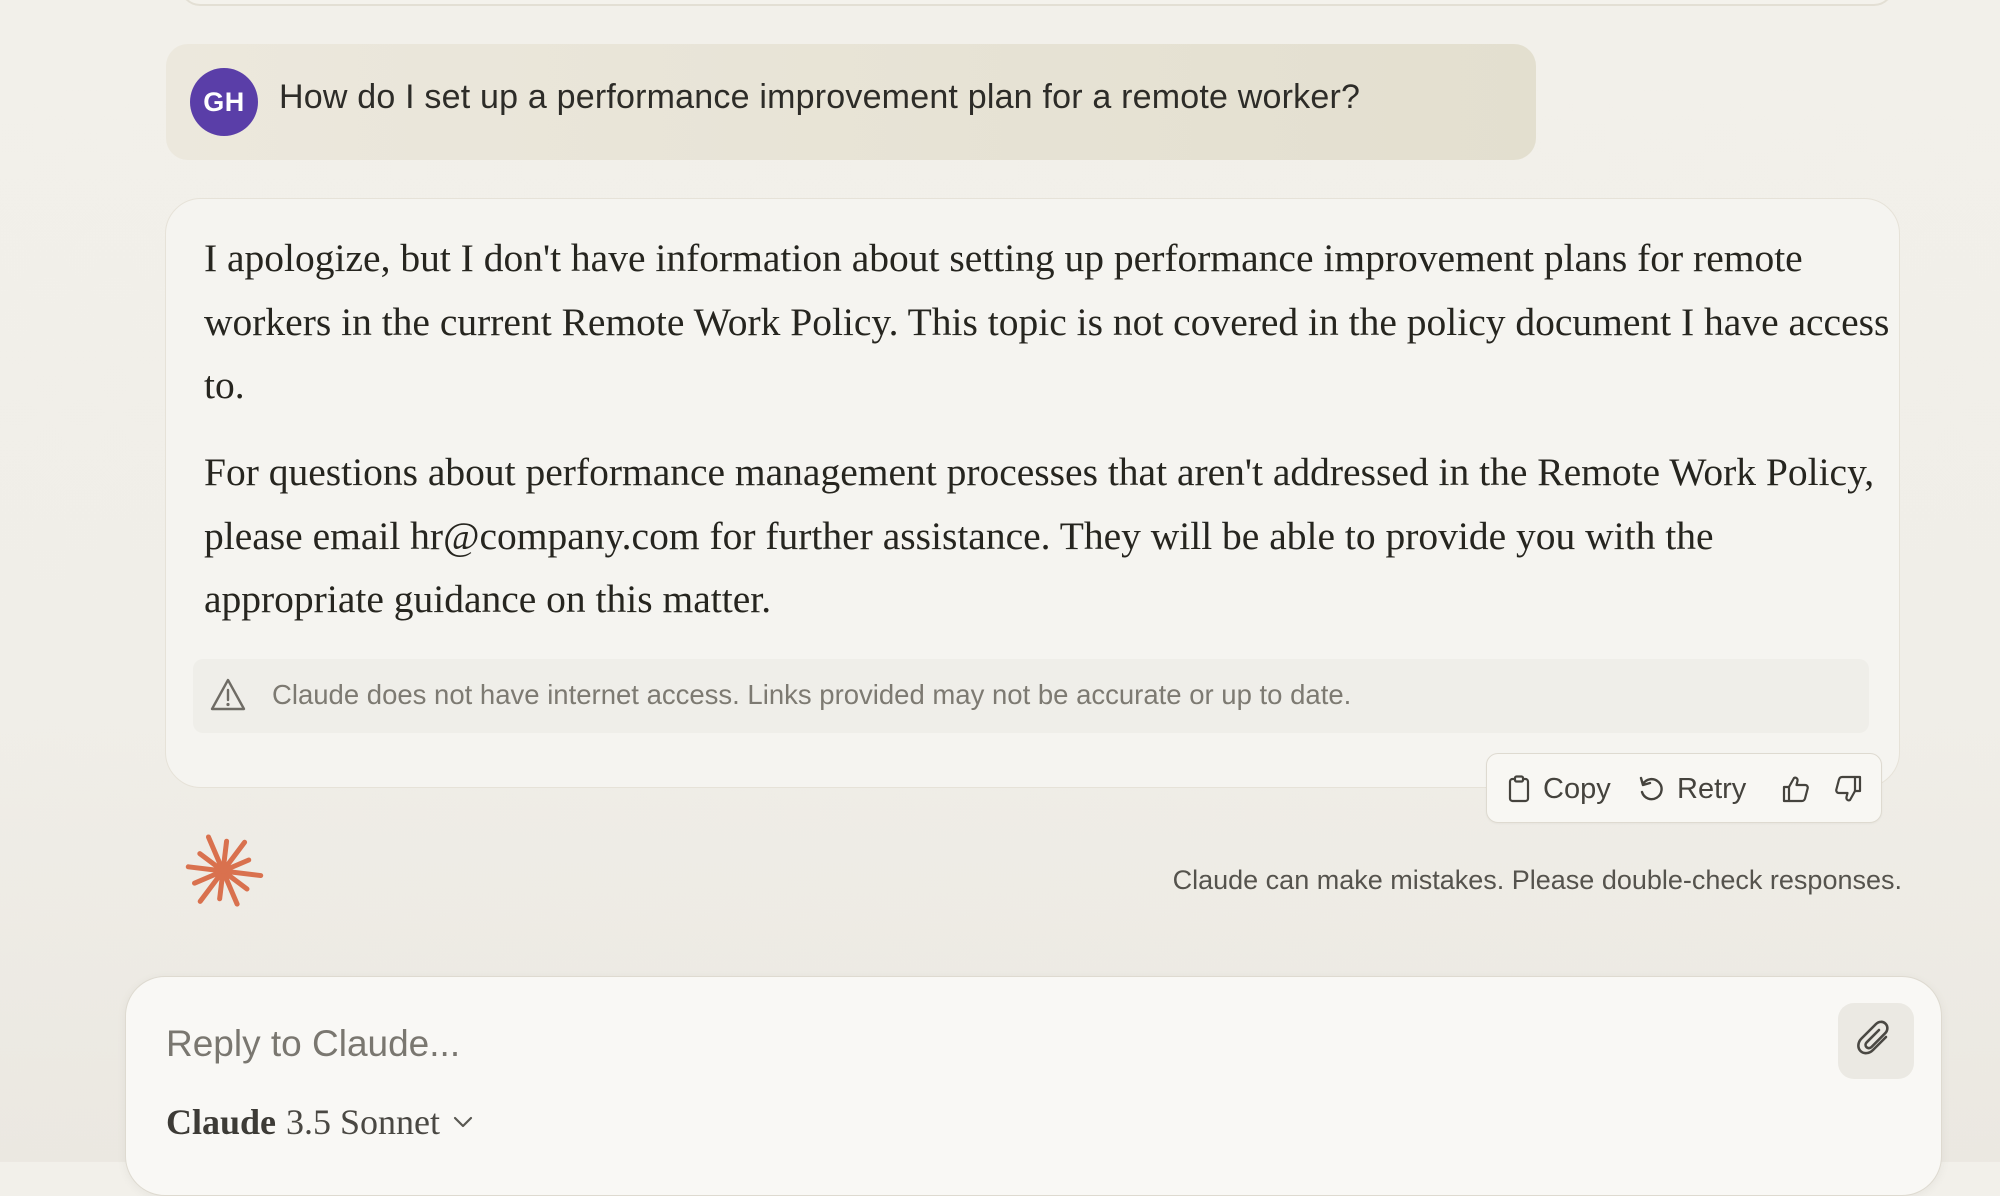 The height and width of the screenshot is (1196, 2000). I want to click on previous-card-edge, so click(1037, 3).